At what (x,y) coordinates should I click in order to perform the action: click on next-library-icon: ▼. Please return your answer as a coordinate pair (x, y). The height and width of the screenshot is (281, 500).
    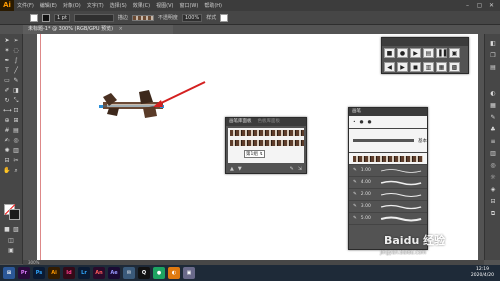
    Looking at the image, I should click on (240, 169).